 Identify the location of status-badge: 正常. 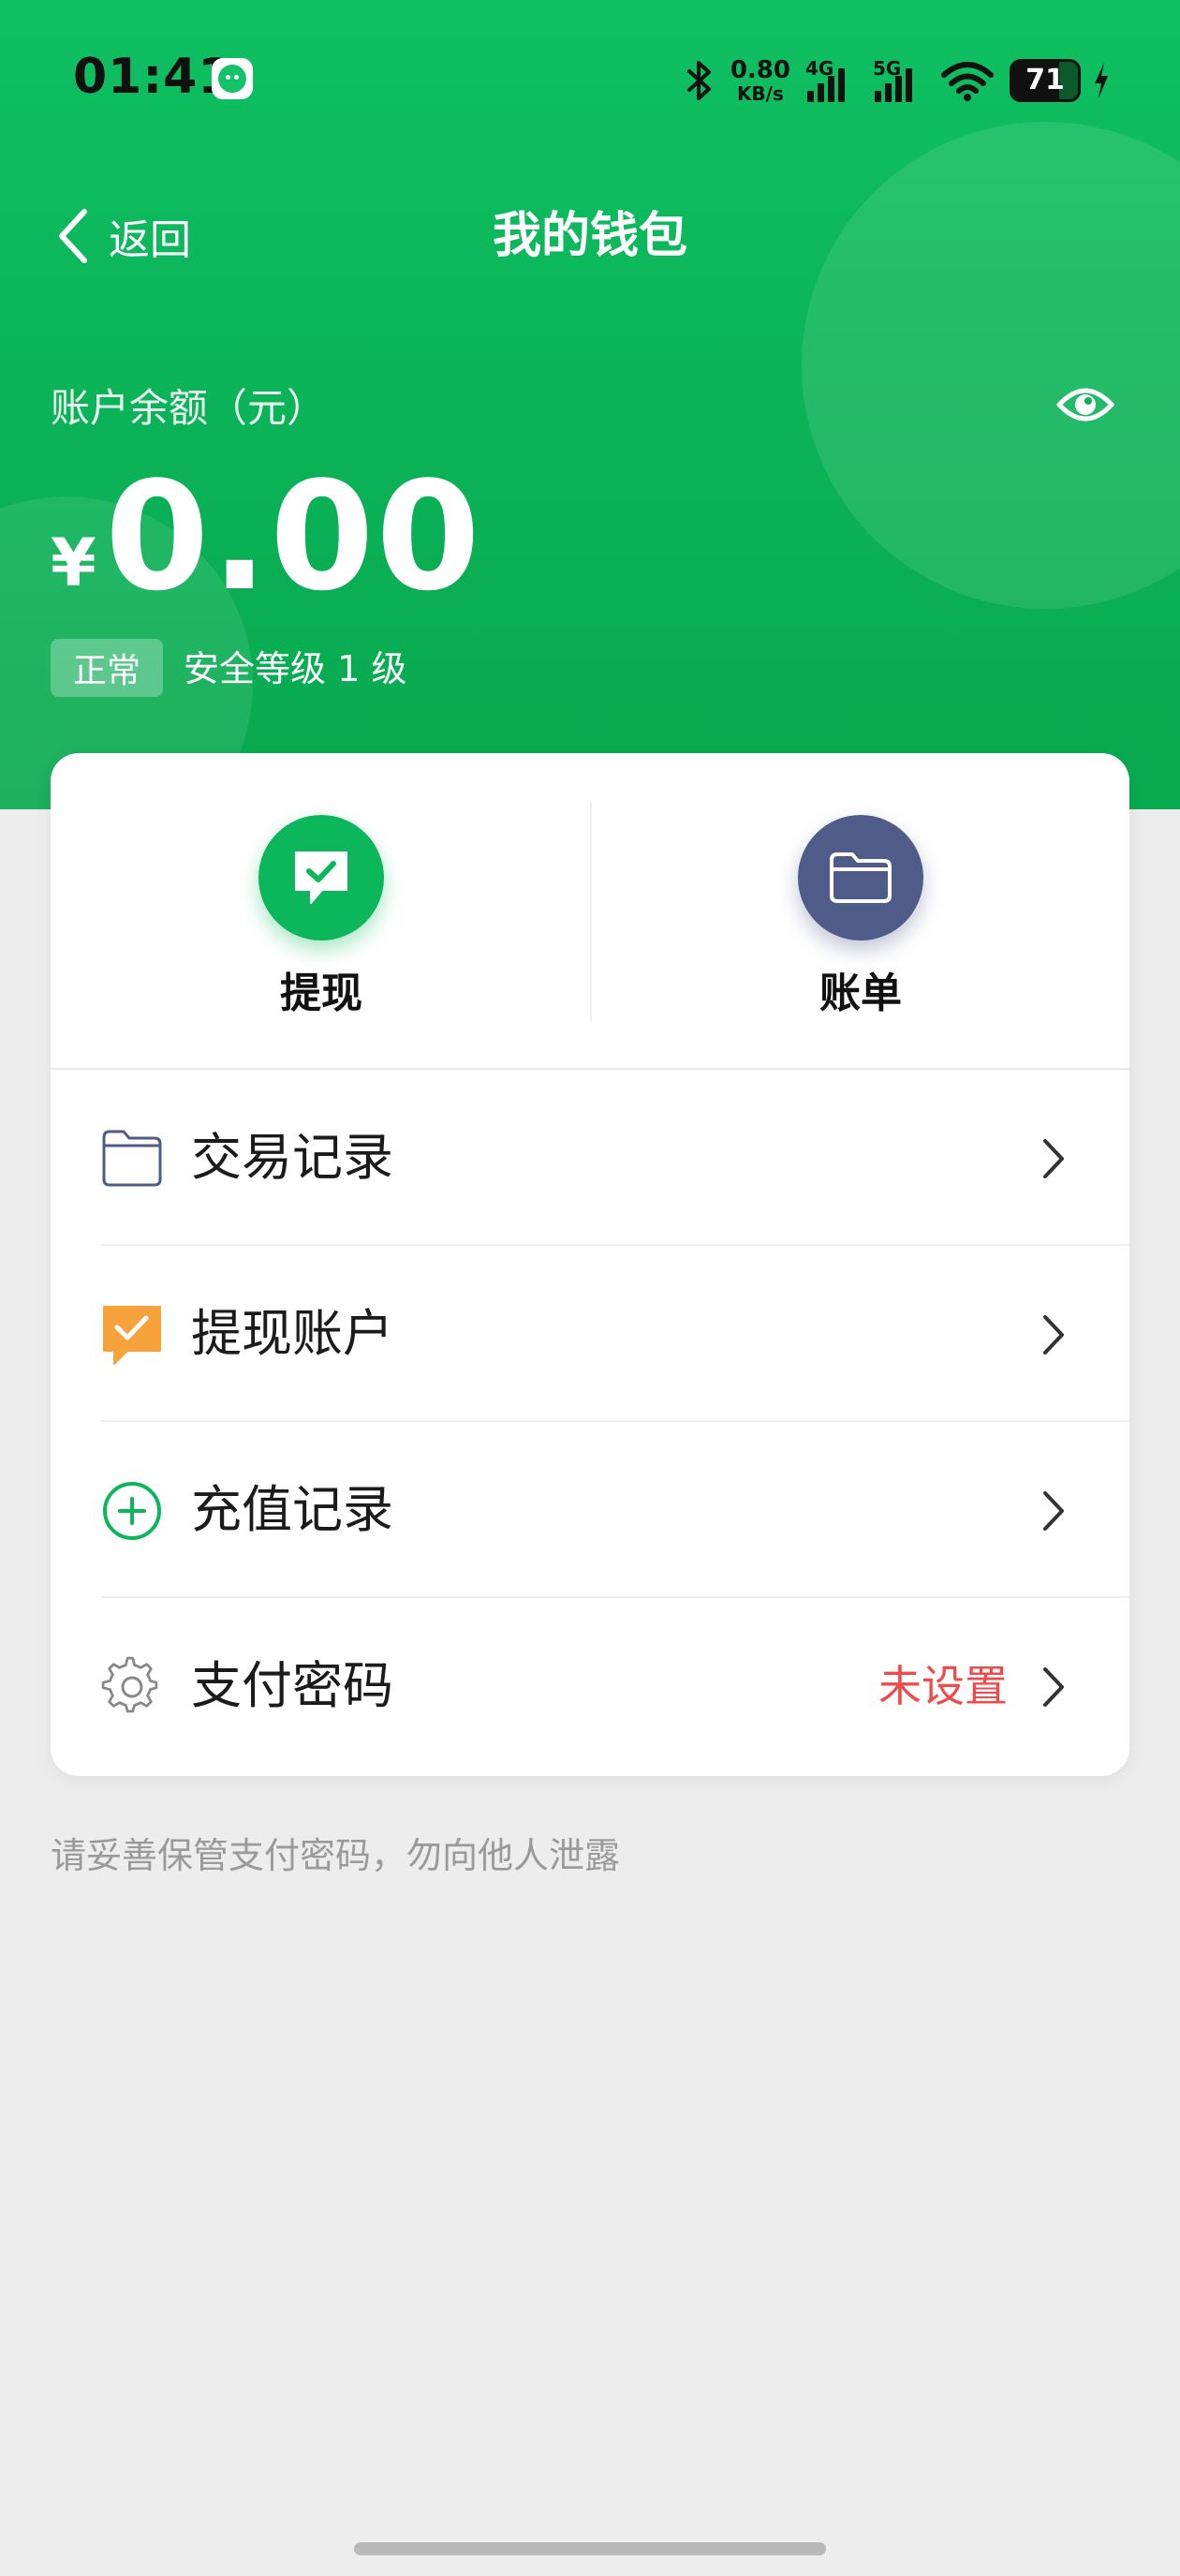
(107, 668).